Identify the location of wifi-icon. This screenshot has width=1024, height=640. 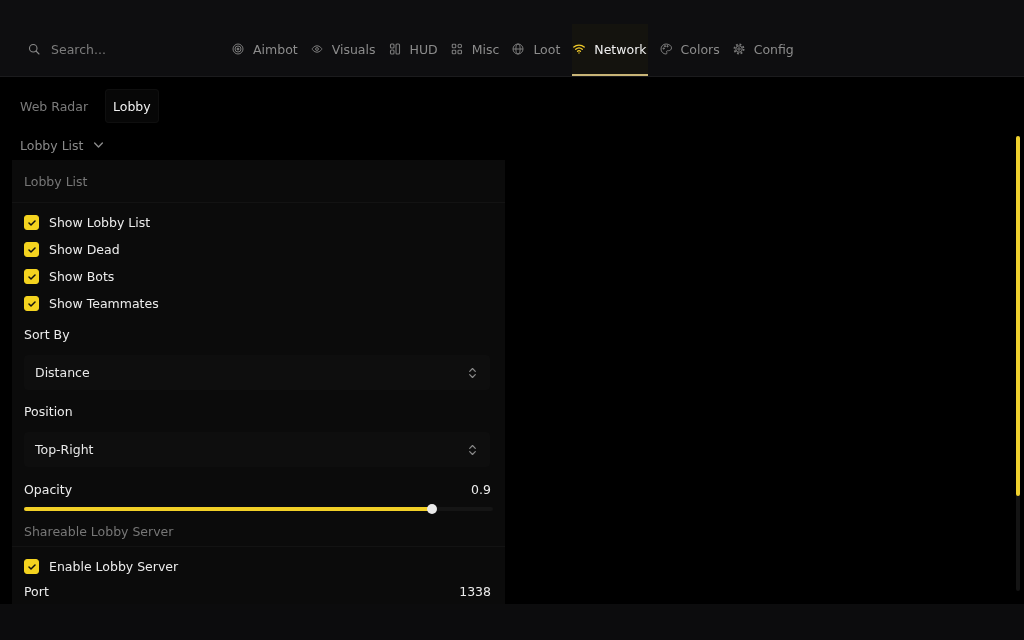
(579, 49).